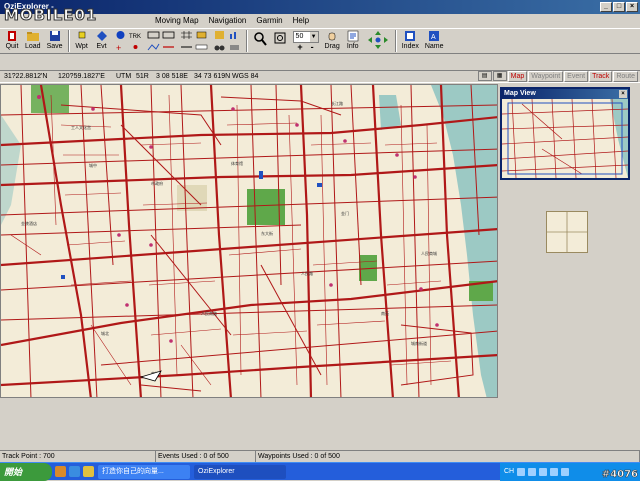  I want to click on quit-label: Quit, so click(12, 46).